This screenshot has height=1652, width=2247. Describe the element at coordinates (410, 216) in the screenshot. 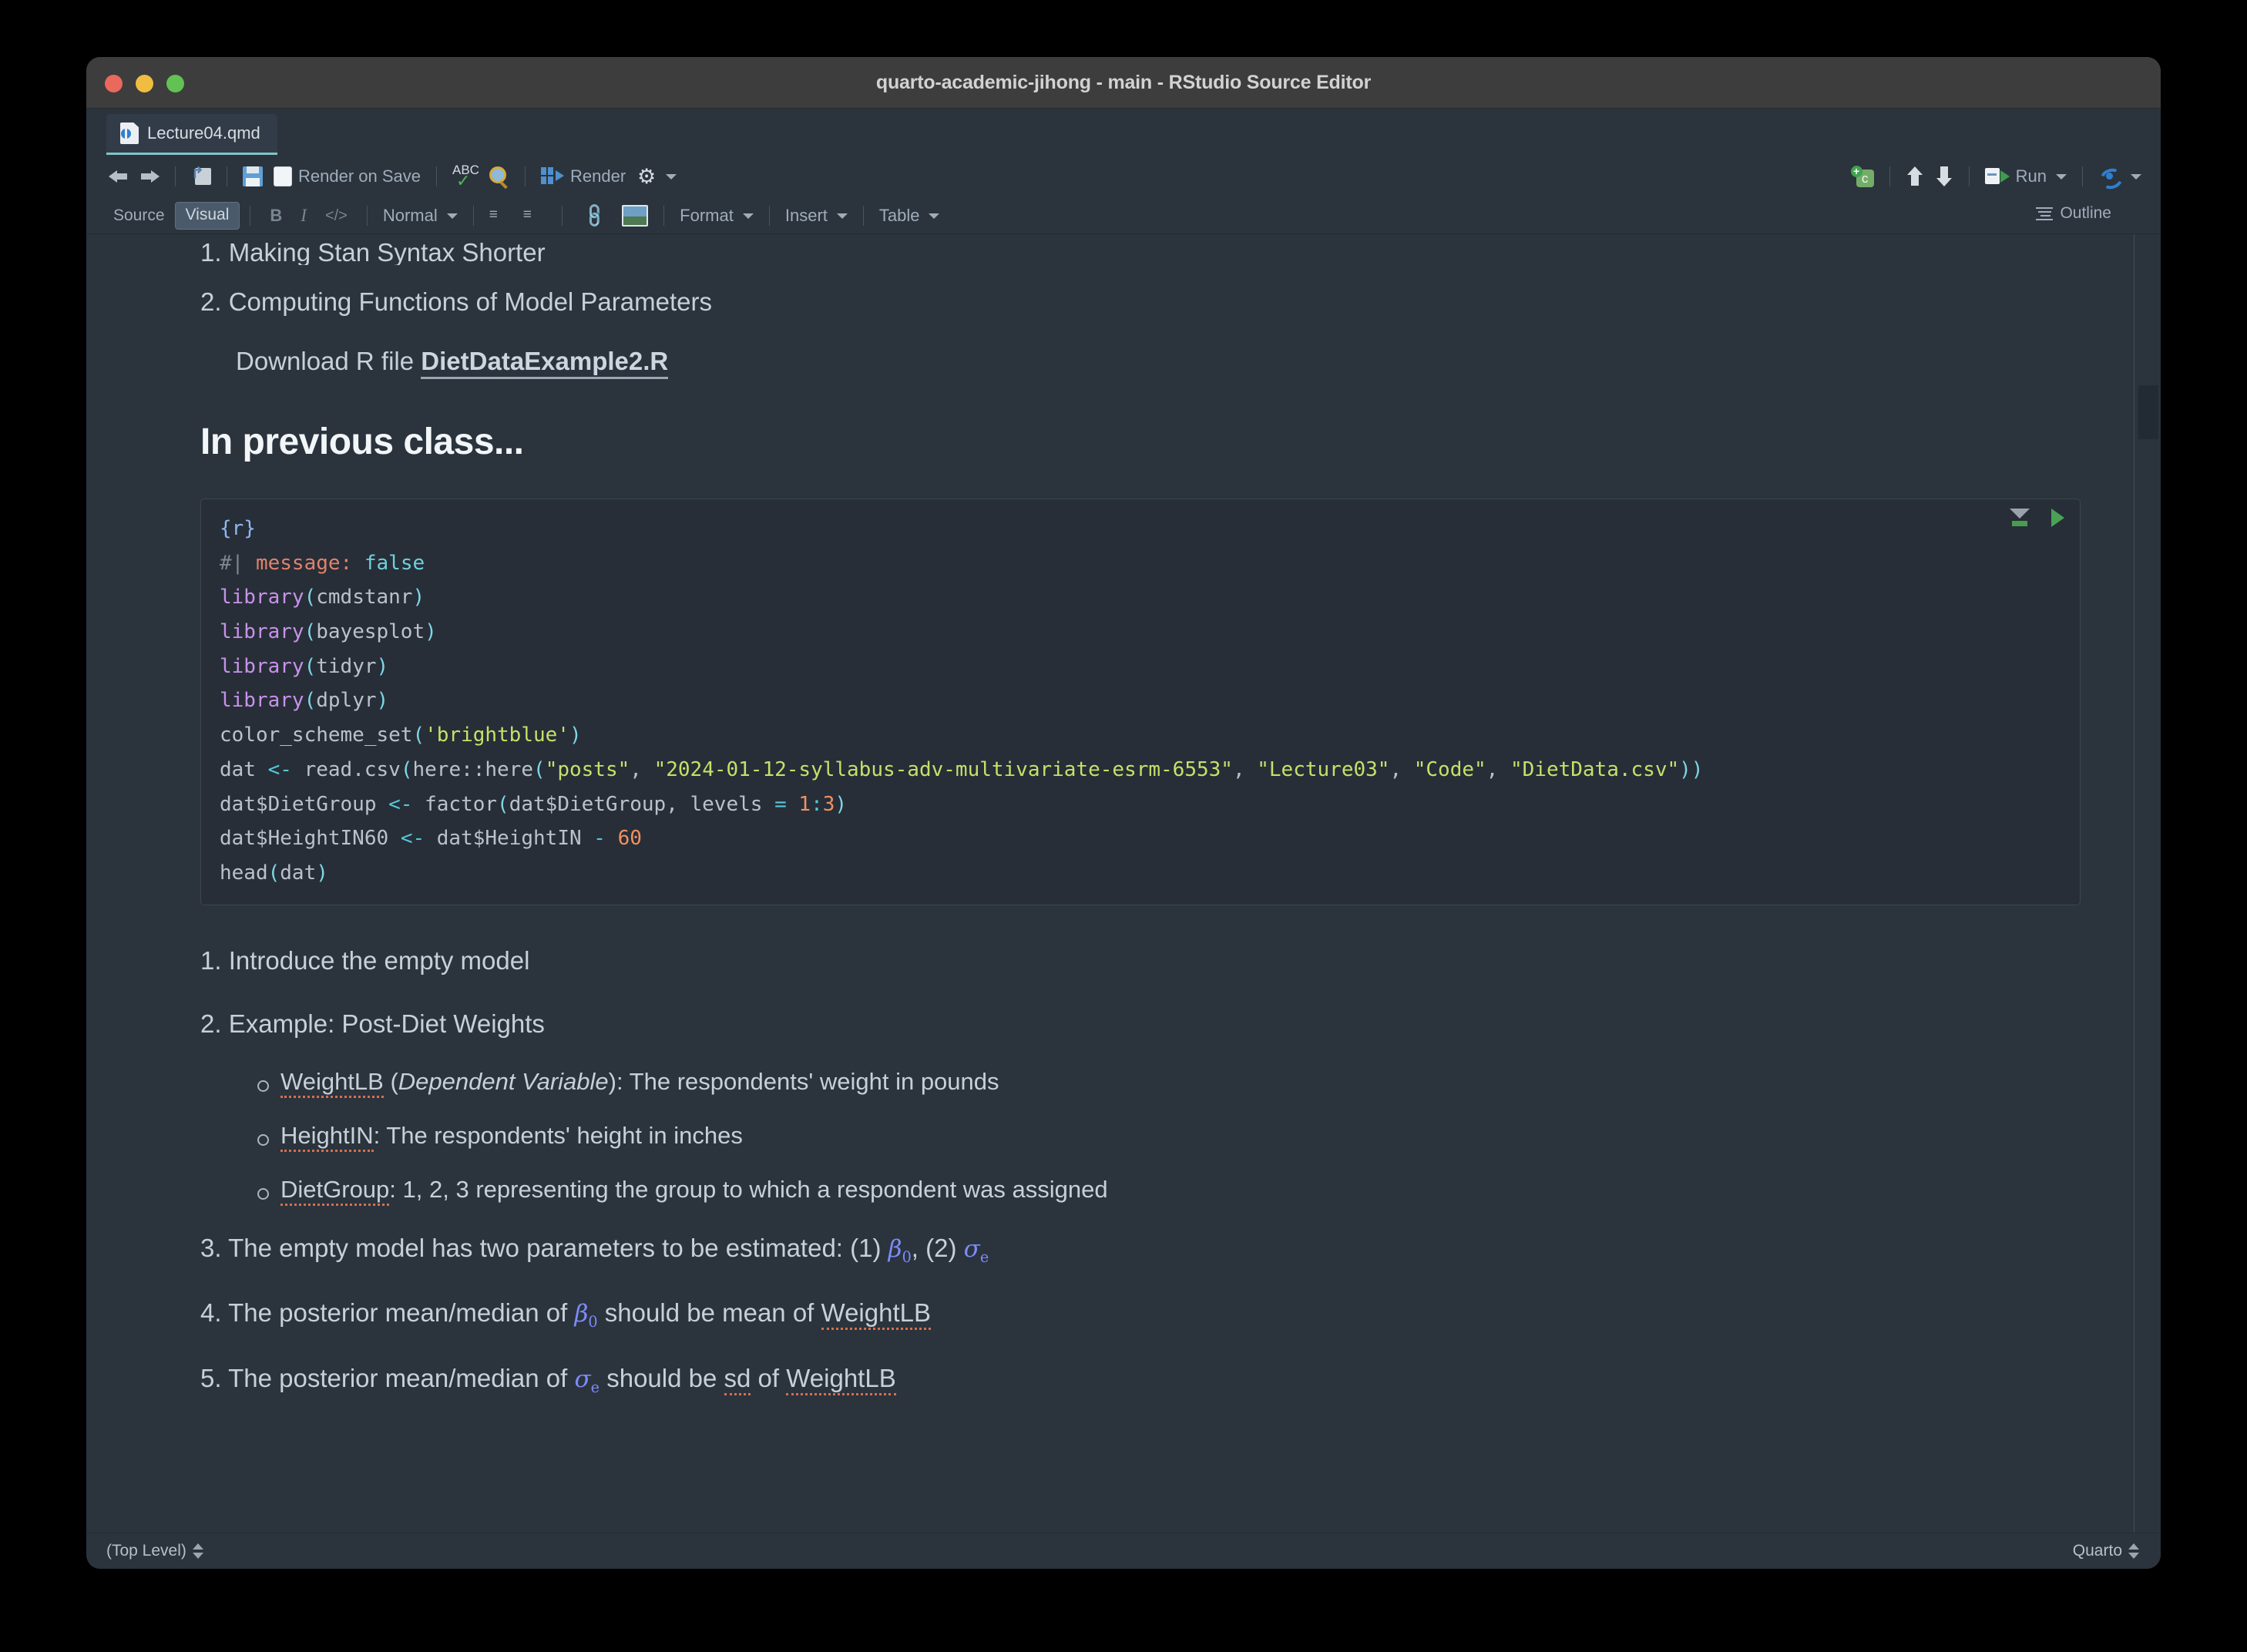

I see `block-format-label: Normal` at that location.